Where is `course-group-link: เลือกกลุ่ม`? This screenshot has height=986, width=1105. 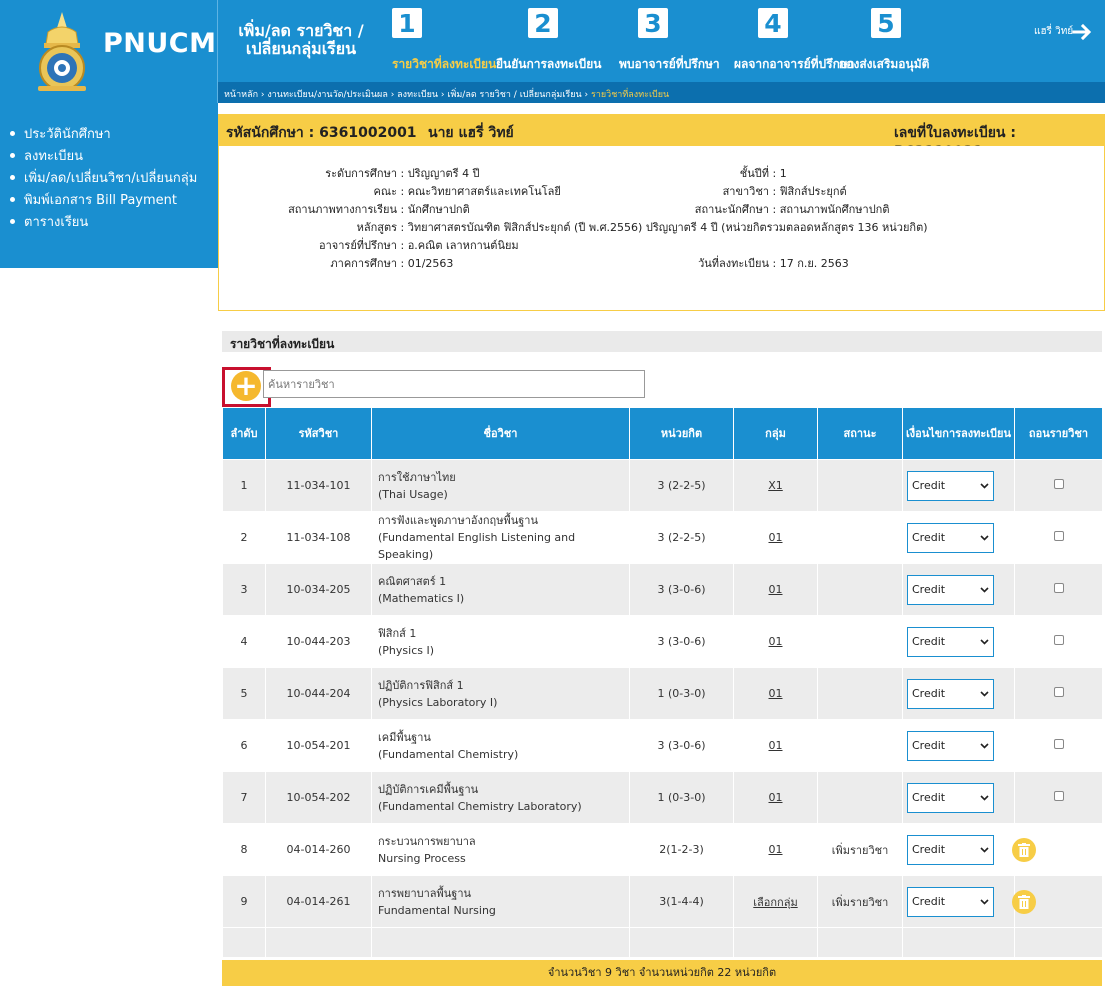 course-group-link: เลือกกลุ่ม is located at coordinates (775, 902).